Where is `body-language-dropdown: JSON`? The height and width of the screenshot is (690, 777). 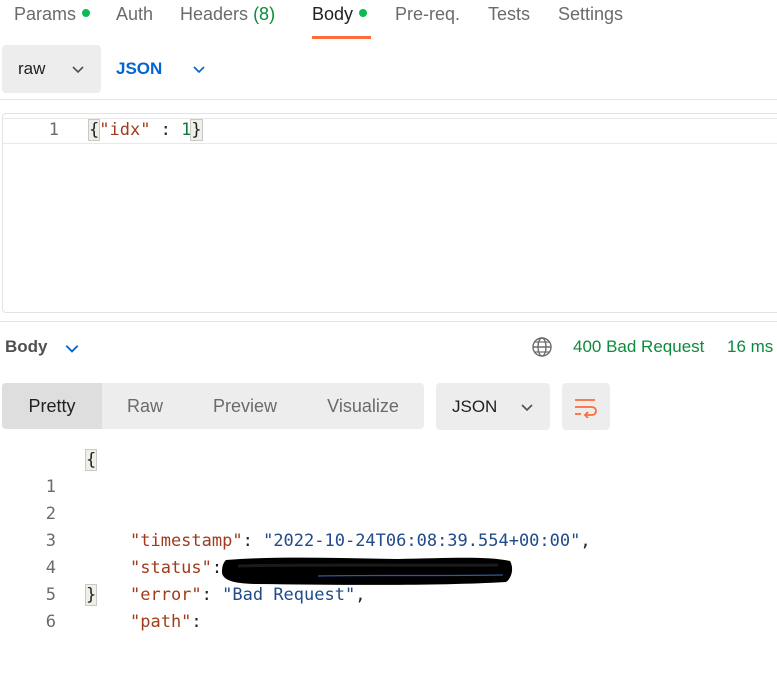
body-language-dropdown: JSON is located at coordinates (161, 69).